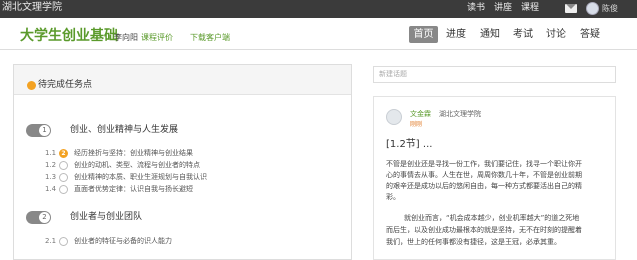 Image resolution: width=637 pixels, height=260 pixels. Describe the element at coordinates (38, 217) in the screenshot. I see `chapter-toggle: 2` at that location.